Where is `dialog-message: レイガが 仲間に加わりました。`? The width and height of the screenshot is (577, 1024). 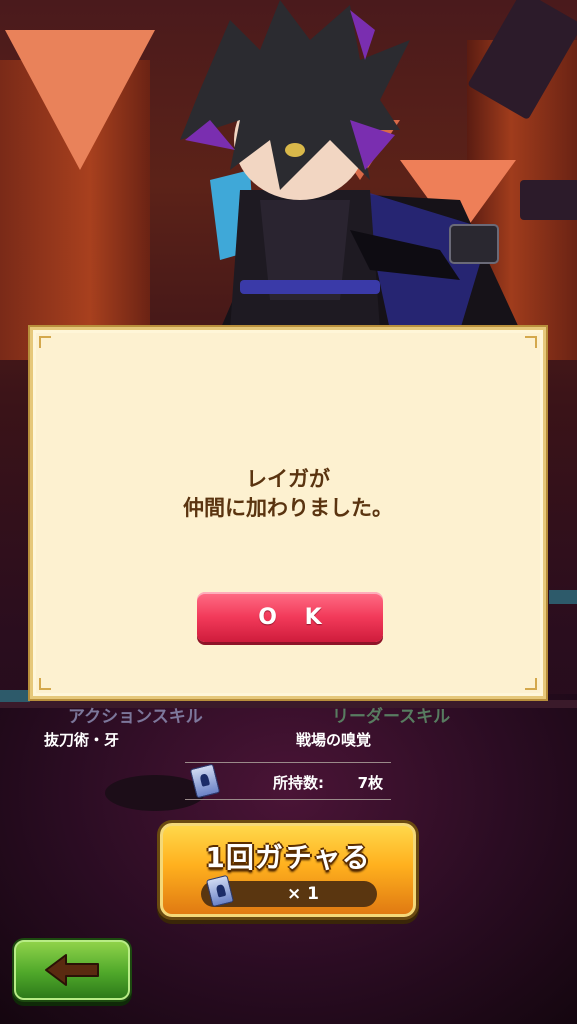
dialog-message: レイガが 仲間に加わりました。 is located at coordinates (288, 494).